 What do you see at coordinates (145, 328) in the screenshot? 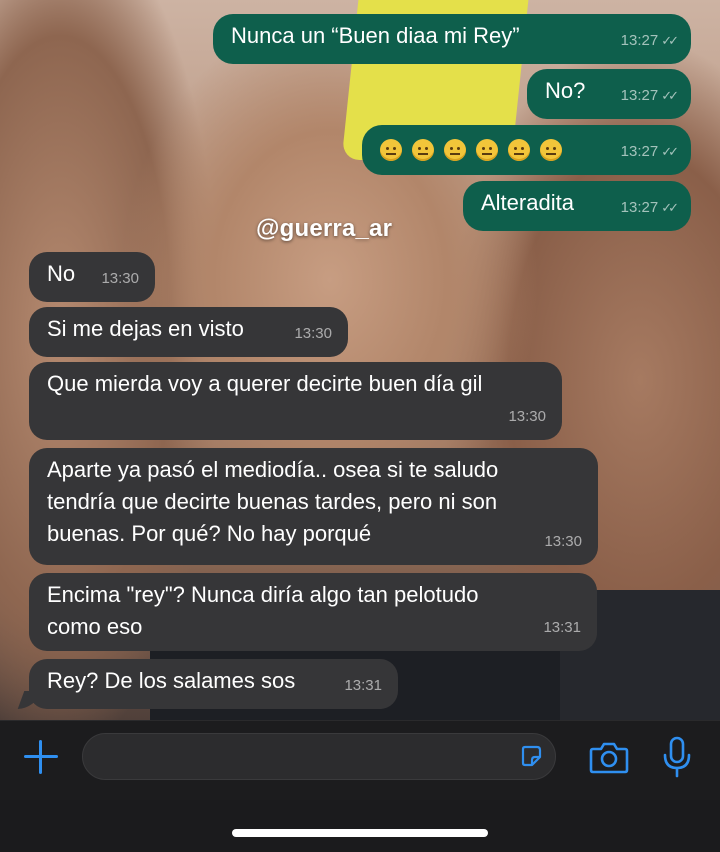
I see `message-text: Si me dejas en visto` at bounding box center [145, 328].